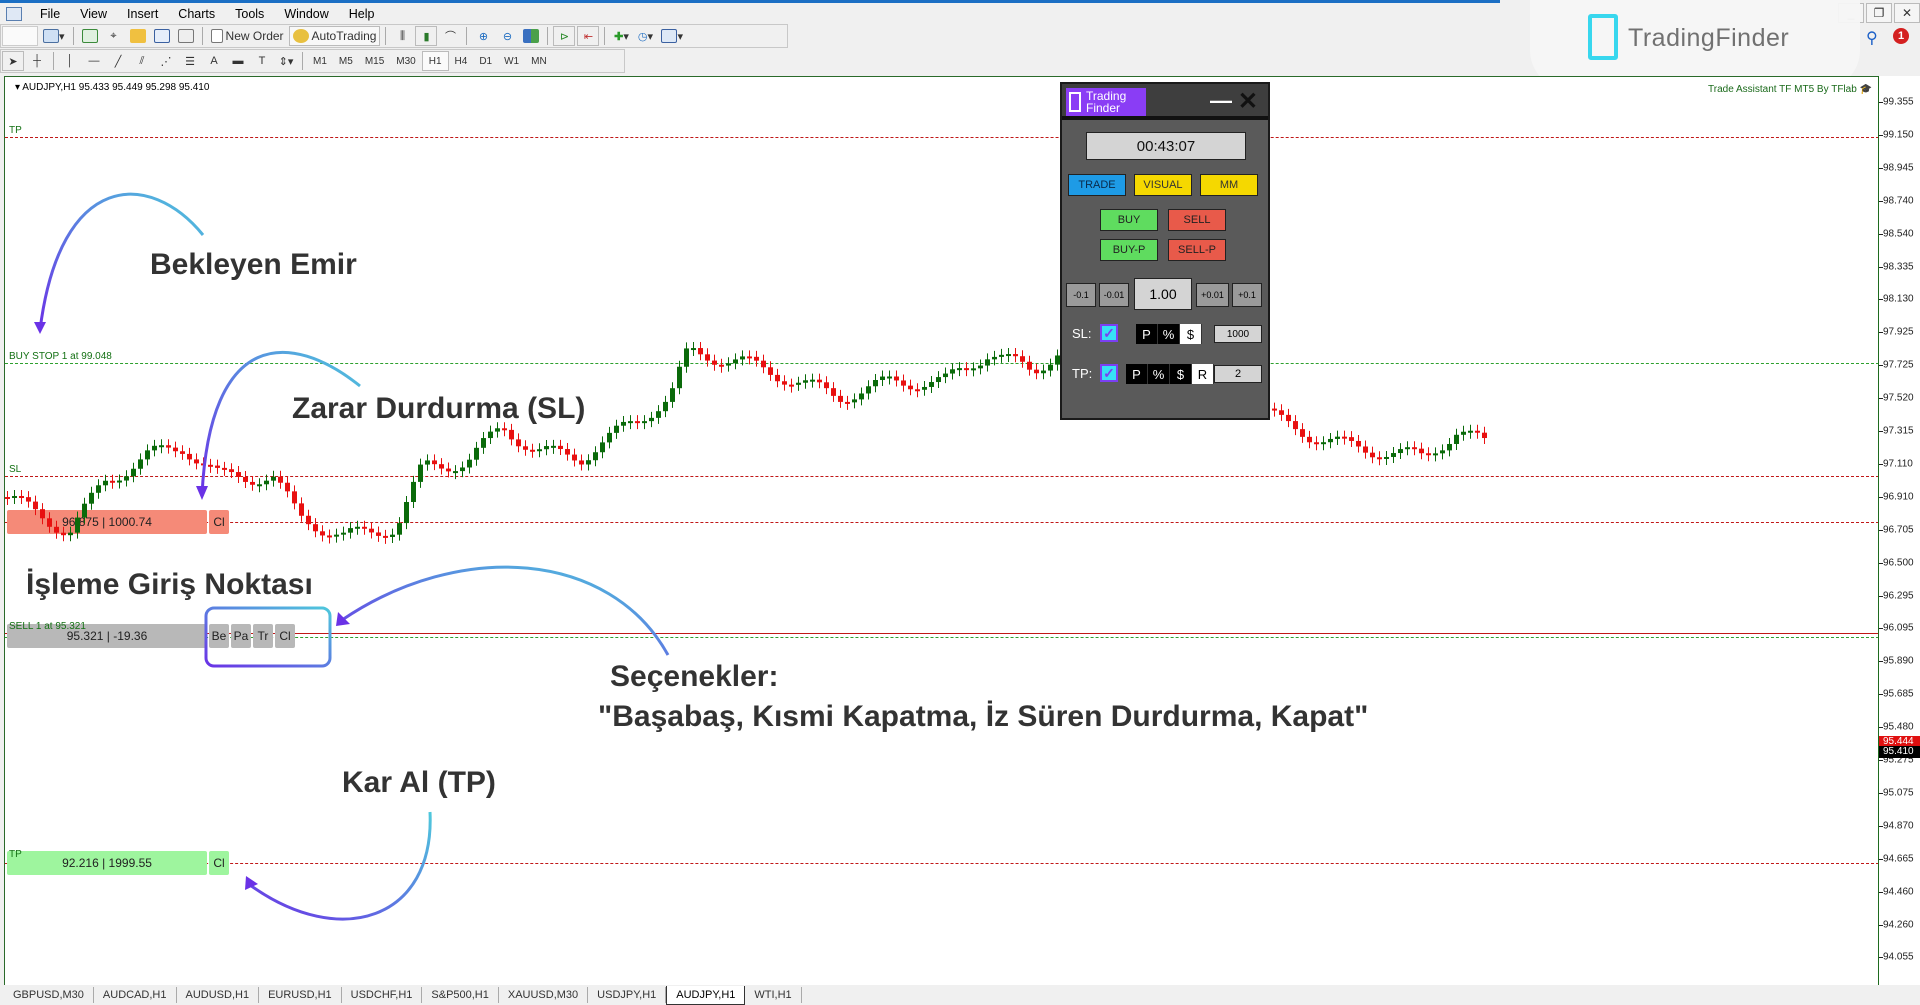 The width and height of the screenshot is (1920, 1005). I want to click on tf-H4: H4, so click(461, 61).